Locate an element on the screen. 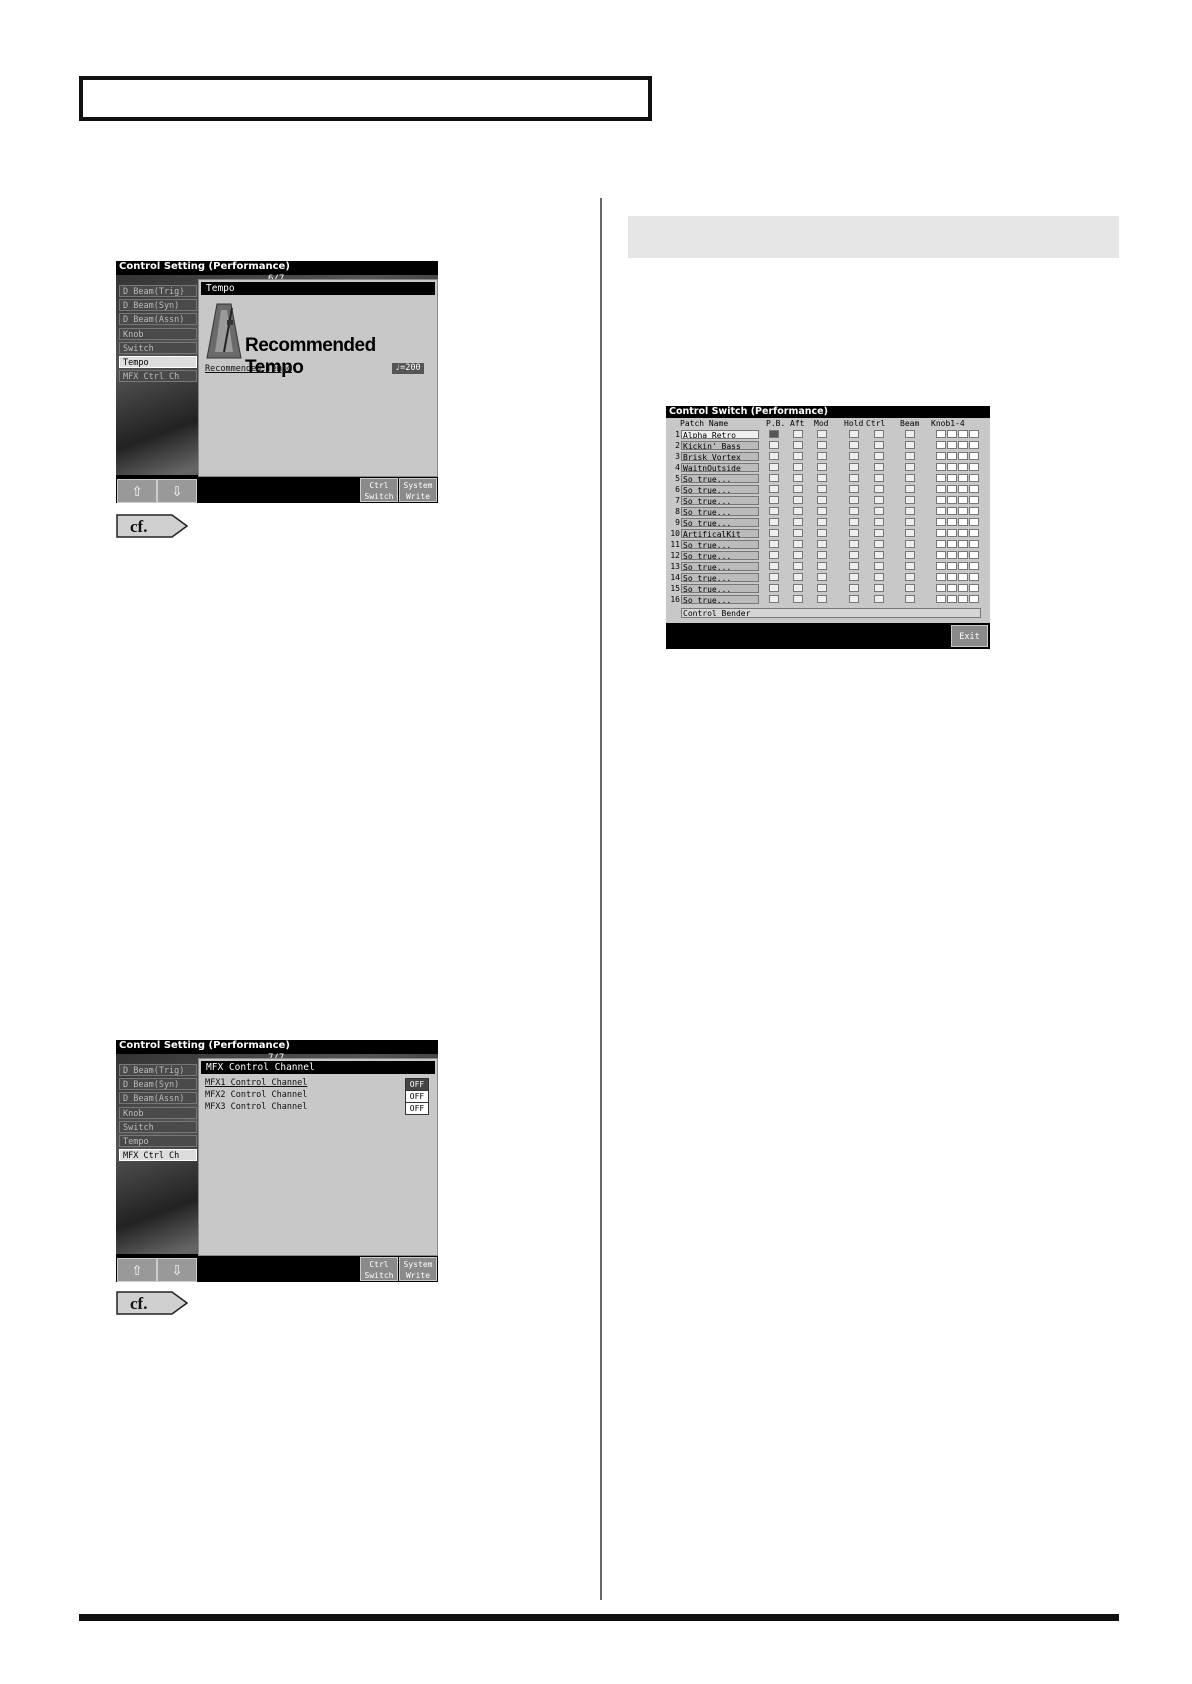  patch-name-cell: Alpha Retro is located at coordinates (720, 434).